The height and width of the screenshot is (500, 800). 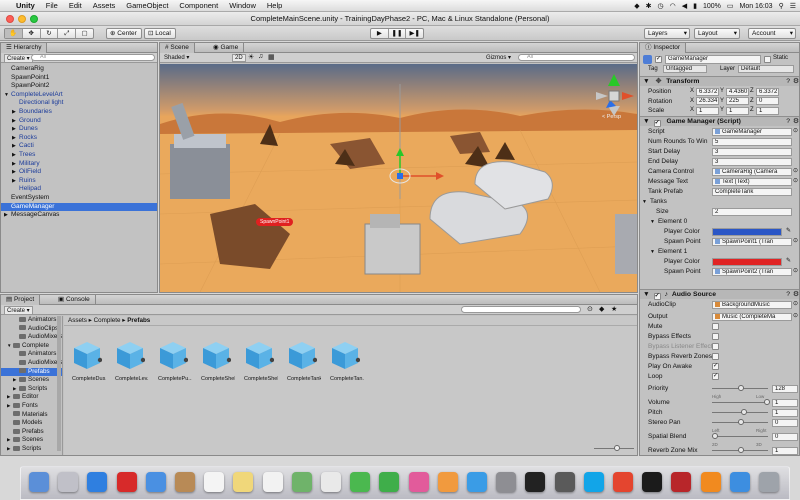 I want to click on scene-search-input: All, so click(x=576, y=57).